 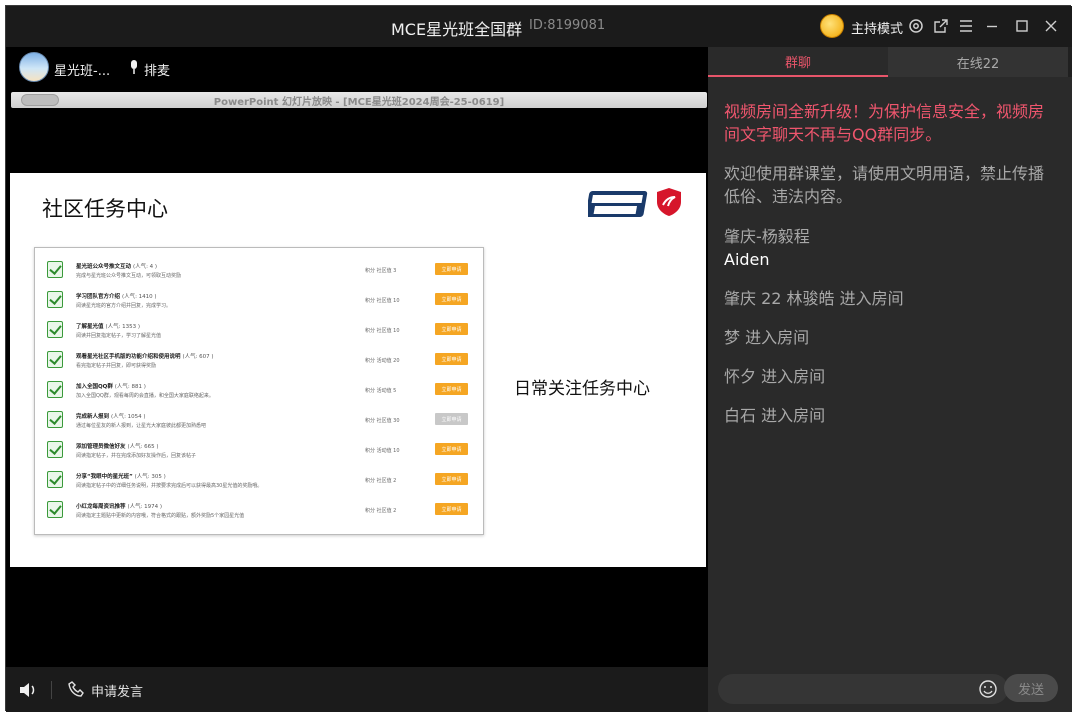 I want to click on tab-group-chat: 群聊, so click(x=798, y=62).